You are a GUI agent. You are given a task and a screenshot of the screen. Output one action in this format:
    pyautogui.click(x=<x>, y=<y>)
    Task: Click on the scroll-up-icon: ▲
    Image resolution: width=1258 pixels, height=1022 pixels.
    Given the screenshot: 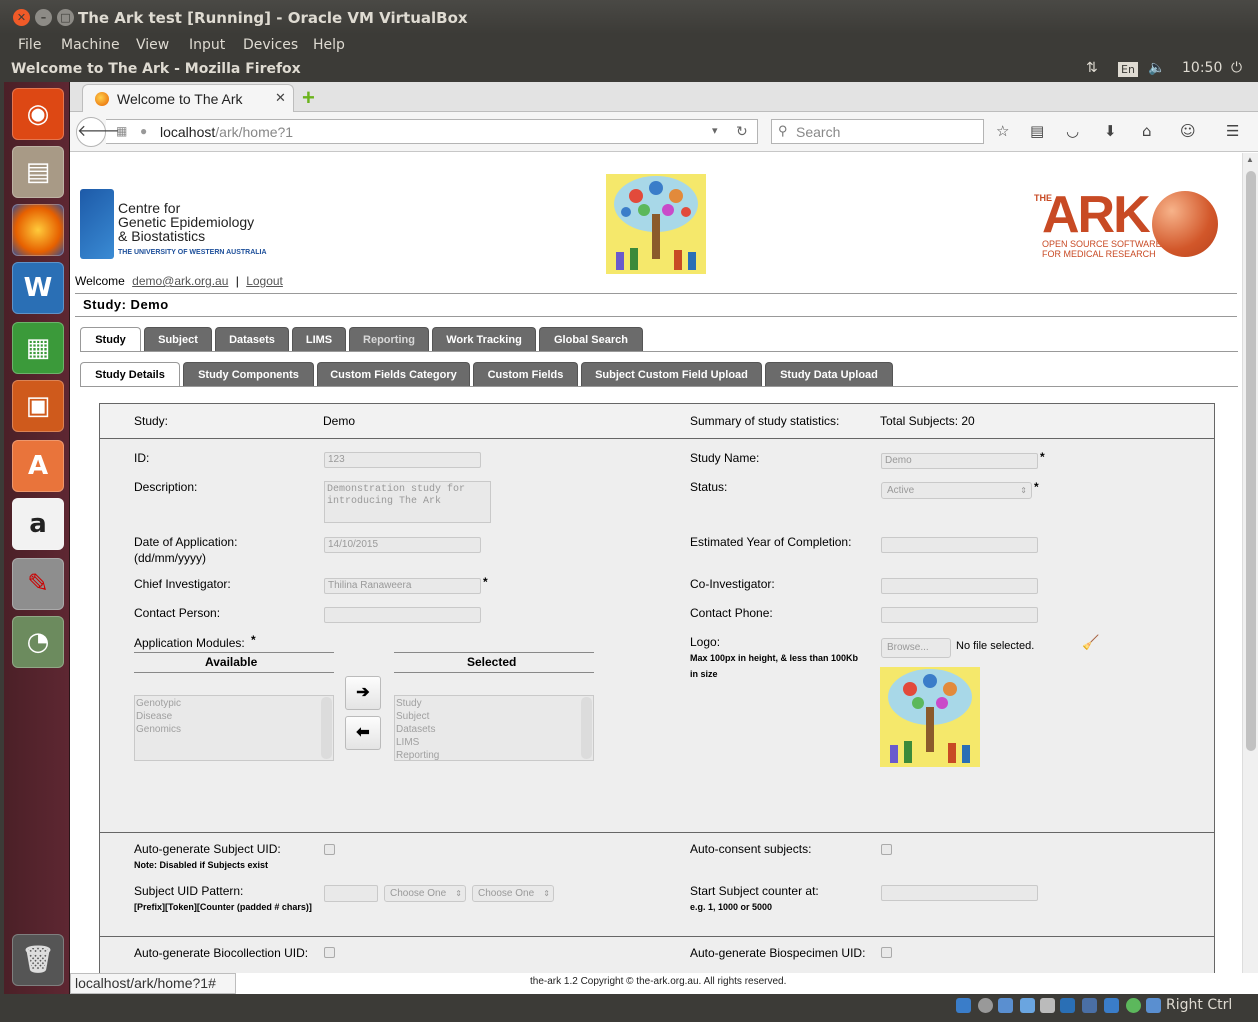 What is the action you would take?
    pyautogui.click(x=1250, y=159)
    